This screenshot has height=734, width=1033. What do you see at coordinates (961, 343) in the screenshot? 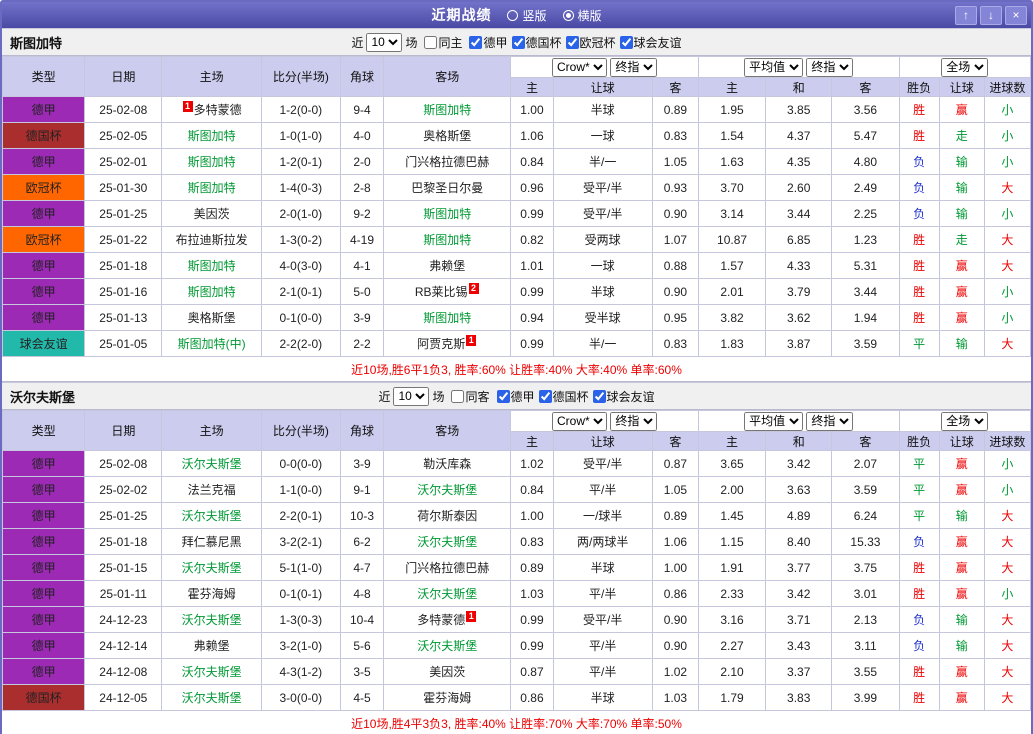
I see `handicap-result-cell: 输` at bounding box center [961, 343].